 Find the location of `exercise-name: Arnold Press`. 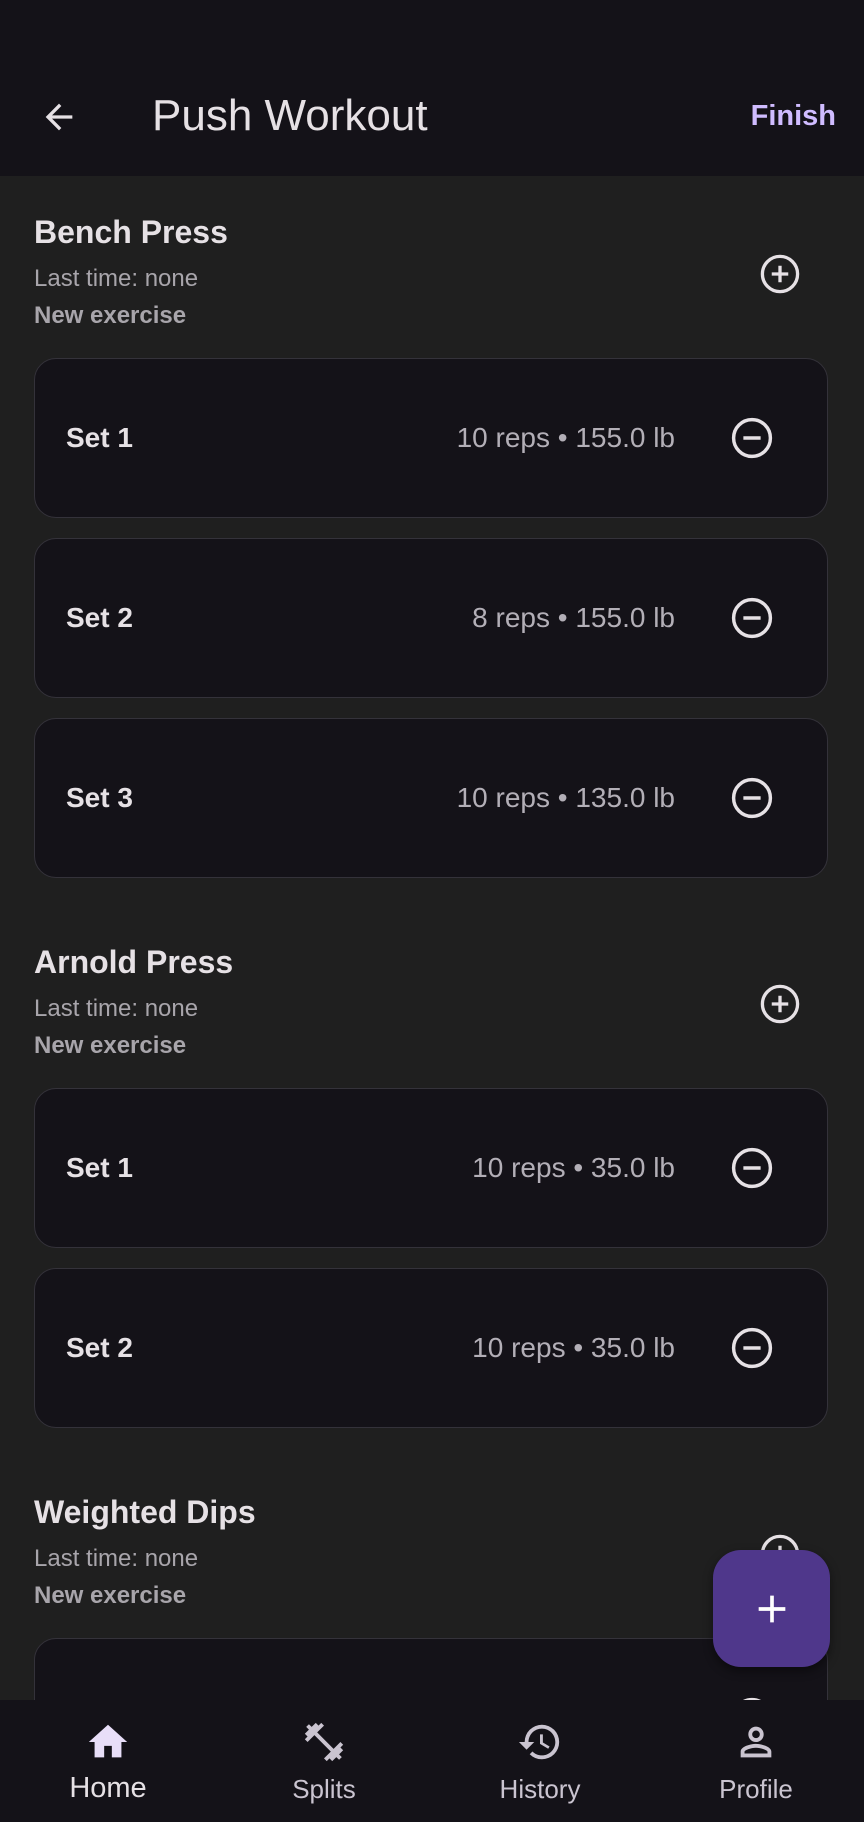

exercise-name: Arnold Press is located at coordinates (134, 962).